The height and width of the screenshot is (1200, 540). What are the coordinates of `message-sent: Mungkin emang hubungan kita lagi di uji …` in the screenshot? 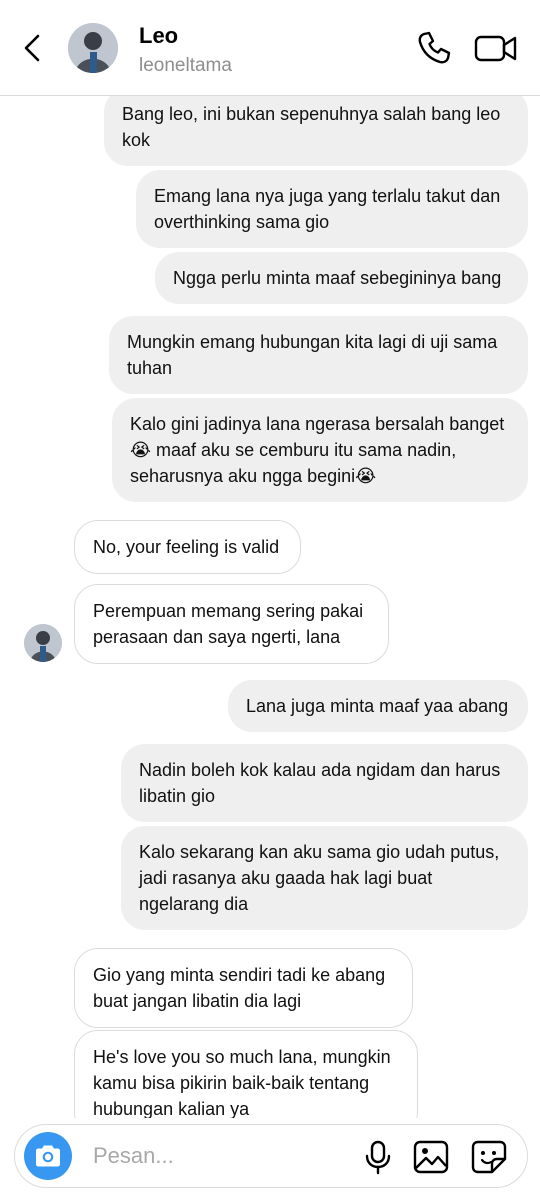 It's located at (318, 355).